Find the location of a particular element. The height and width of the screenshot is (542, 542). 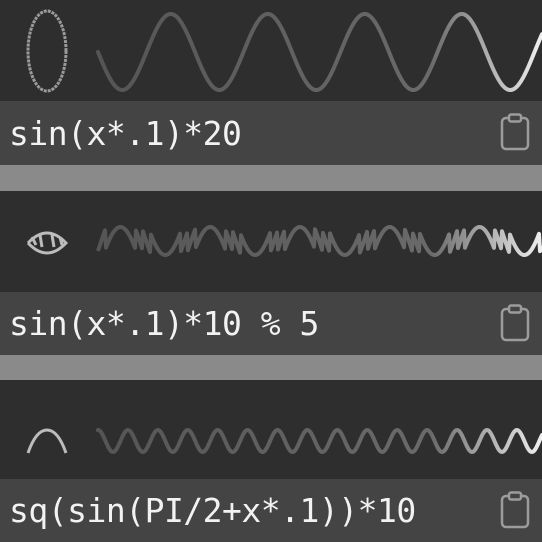

expression-bar-3: sq(sin(PI/2+x*.1))*10 is located at coordinates (271, 510).